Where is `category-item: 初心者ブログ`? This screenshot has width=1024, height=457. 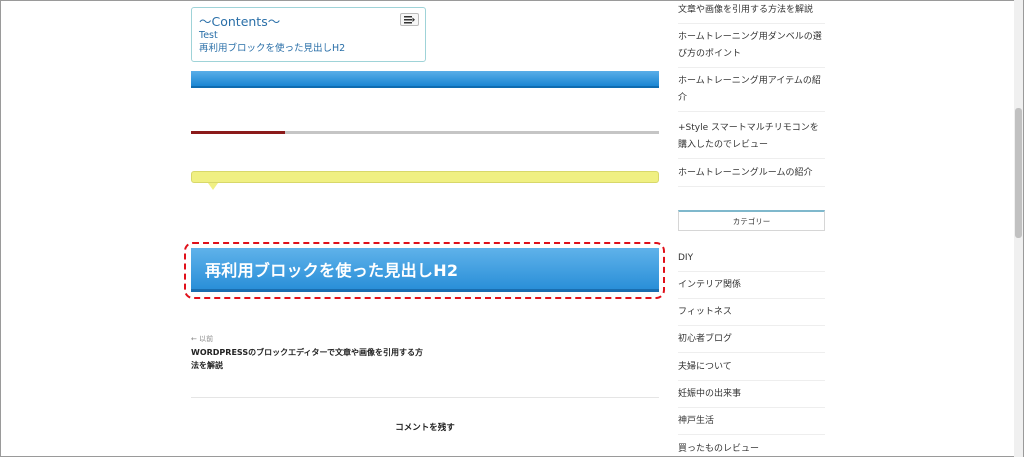
category-item: 初心者ブログ is located at coordinates (751, 339).